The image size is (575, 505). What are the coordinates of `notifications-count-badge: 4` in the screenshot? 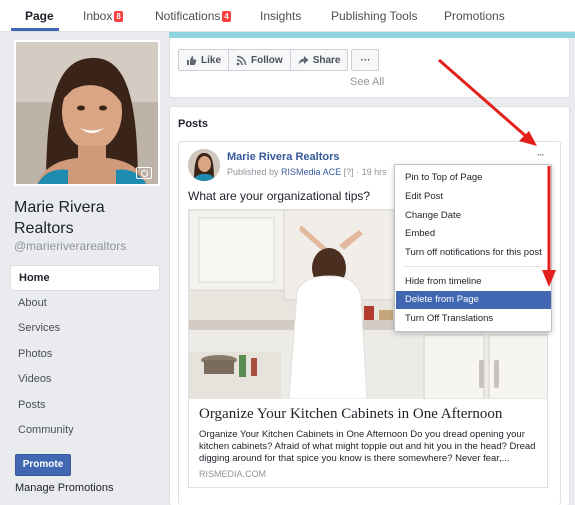 It's located at (226, 16).